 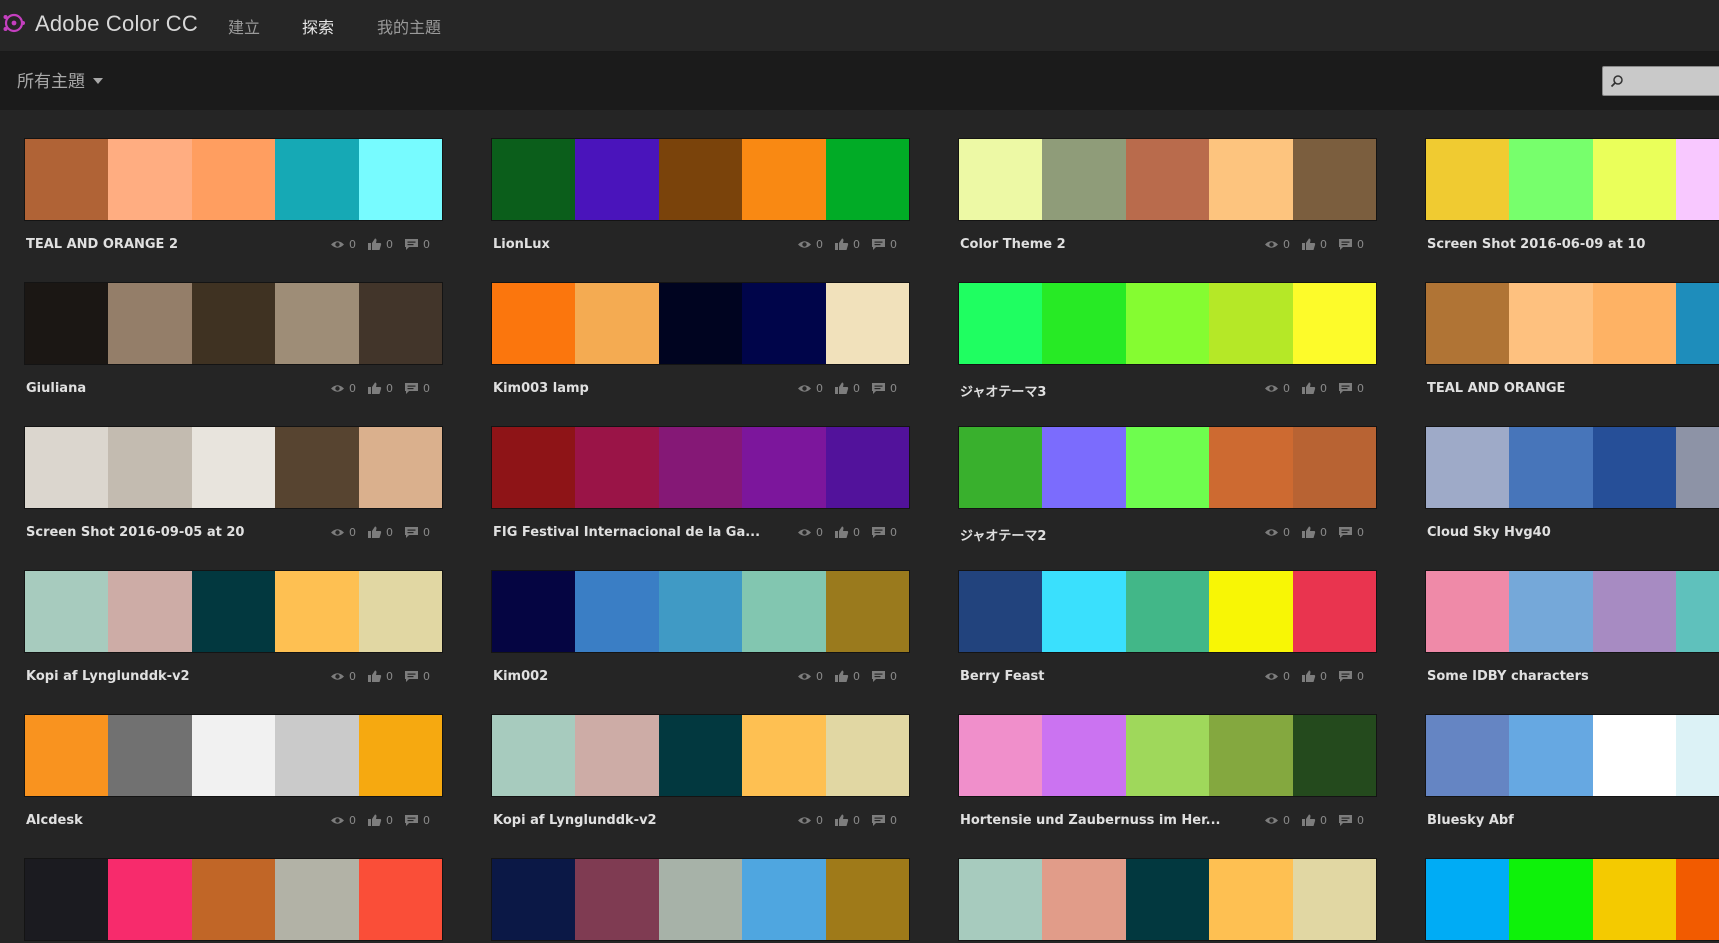 What do you see at coordinates (409, 26) in the screenshot?
I see `nav-my-themes: 我的主題` at bounding box center [409, 26].